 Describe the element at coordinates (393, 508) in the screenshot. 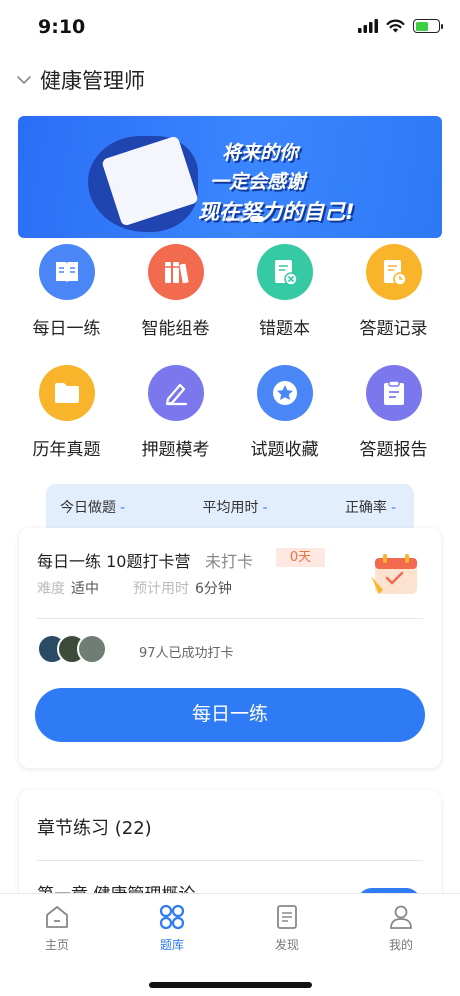

I see `stat-accuracy-value: -` at that location.